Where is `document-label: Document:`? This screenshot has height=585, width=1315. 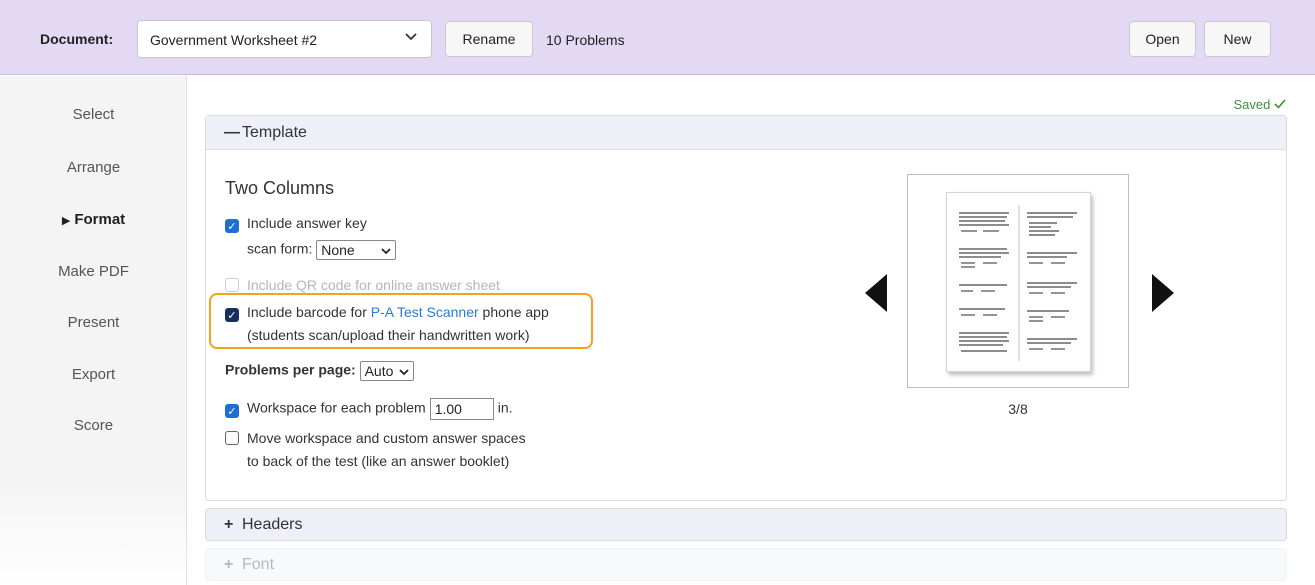 document-label: Document: is located at coordinates (77, 39).